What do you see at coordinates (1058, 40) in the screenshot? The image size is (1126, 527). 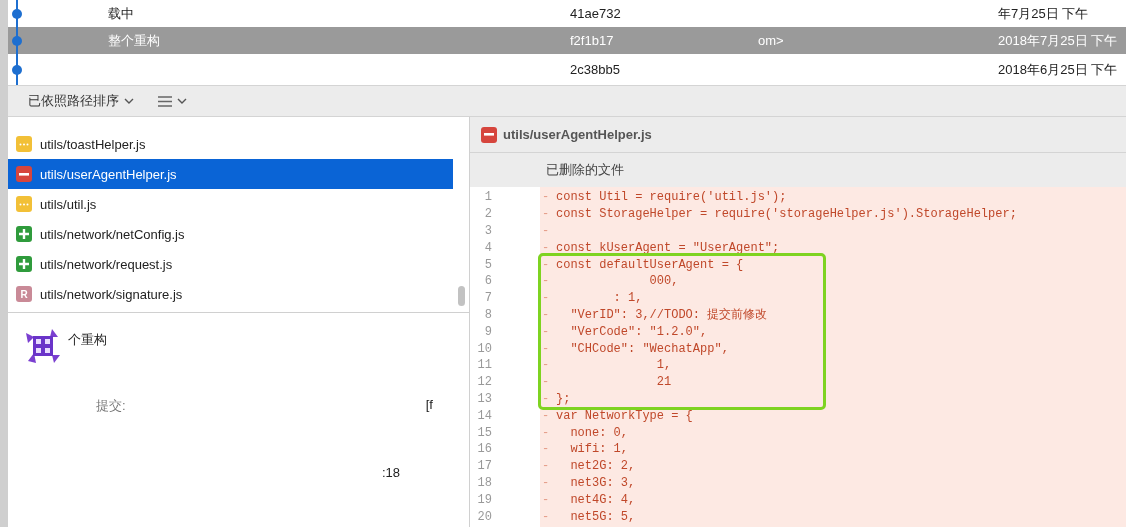 I see `commit-date: 2018年7月25日 下午` at bounding box center [1058, 40].